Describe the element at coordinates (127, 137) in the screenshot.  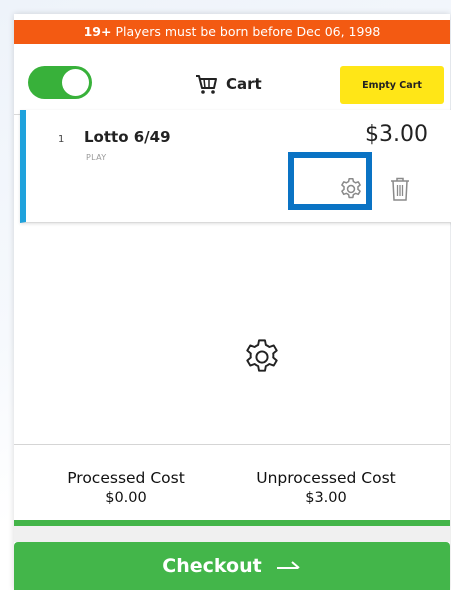
I see `item-name: Lotto 6/49` at that location.